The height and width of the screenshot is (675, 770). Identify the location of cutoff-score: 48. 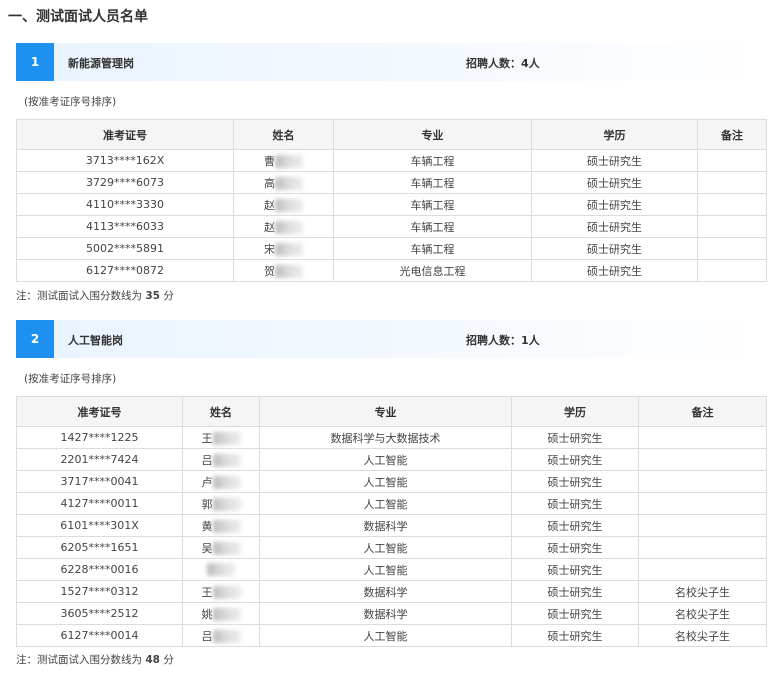
(152, 660).